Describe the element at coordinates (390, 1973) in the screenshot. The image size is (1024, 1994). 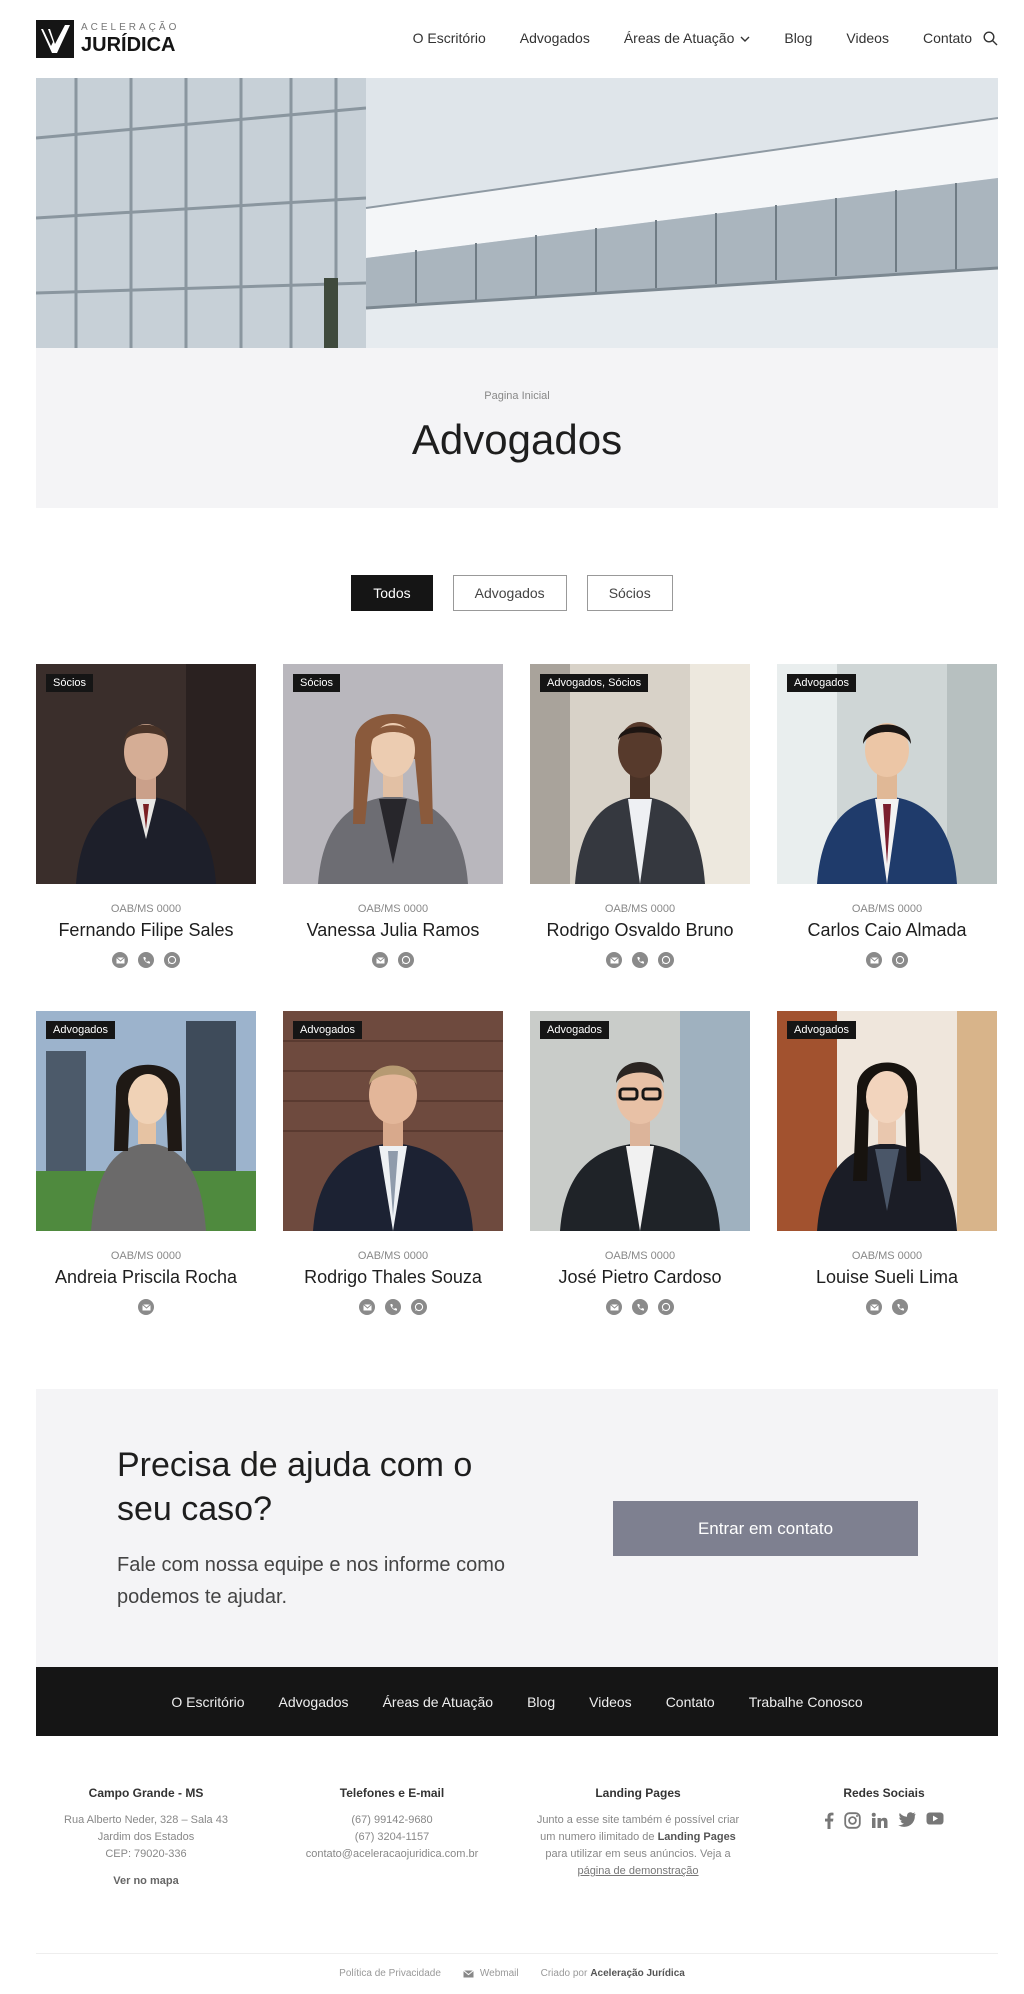
I see `privacy-link: Política de Privacidade` at that location.